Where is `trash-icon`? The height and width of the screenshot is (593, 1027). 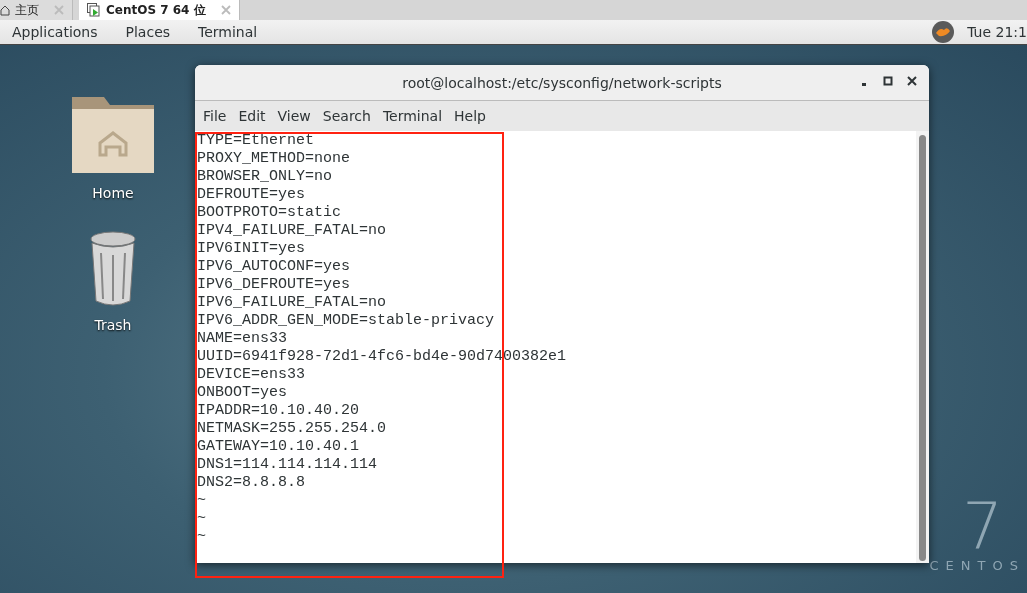 trash-icon is located at coordinates (113, 269).